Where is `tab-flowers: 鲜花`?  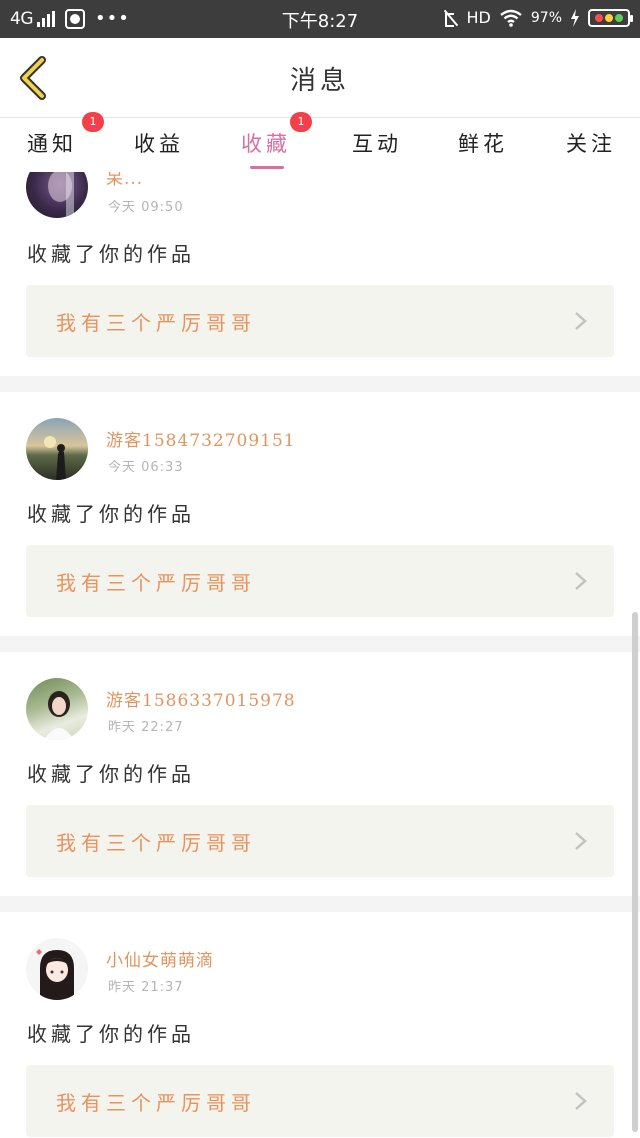 tab-flowers: 鲜花 is located at coordinates (483, 143).